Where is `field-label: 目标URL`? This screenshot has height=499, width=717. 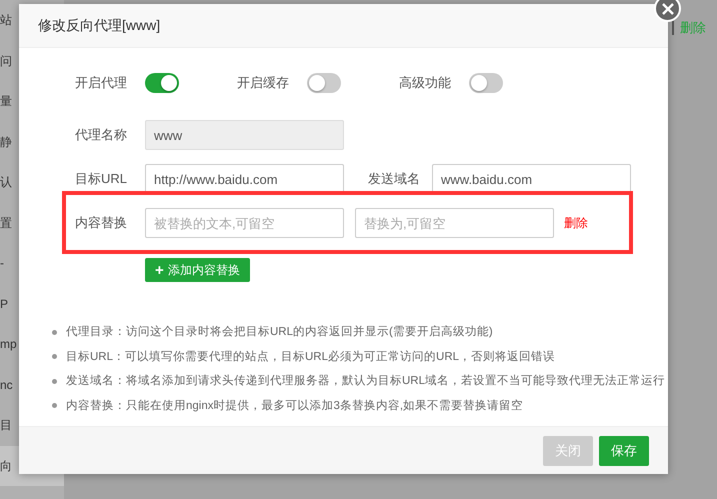
field-label: 目标URL is located at coordinates (101, 179).